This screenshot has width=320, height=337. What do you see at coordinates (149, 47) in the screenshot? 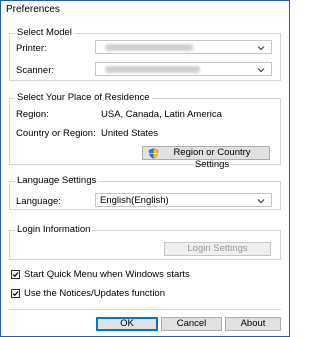
I see `printer-value-redacted` at bounding box center [149, 47].